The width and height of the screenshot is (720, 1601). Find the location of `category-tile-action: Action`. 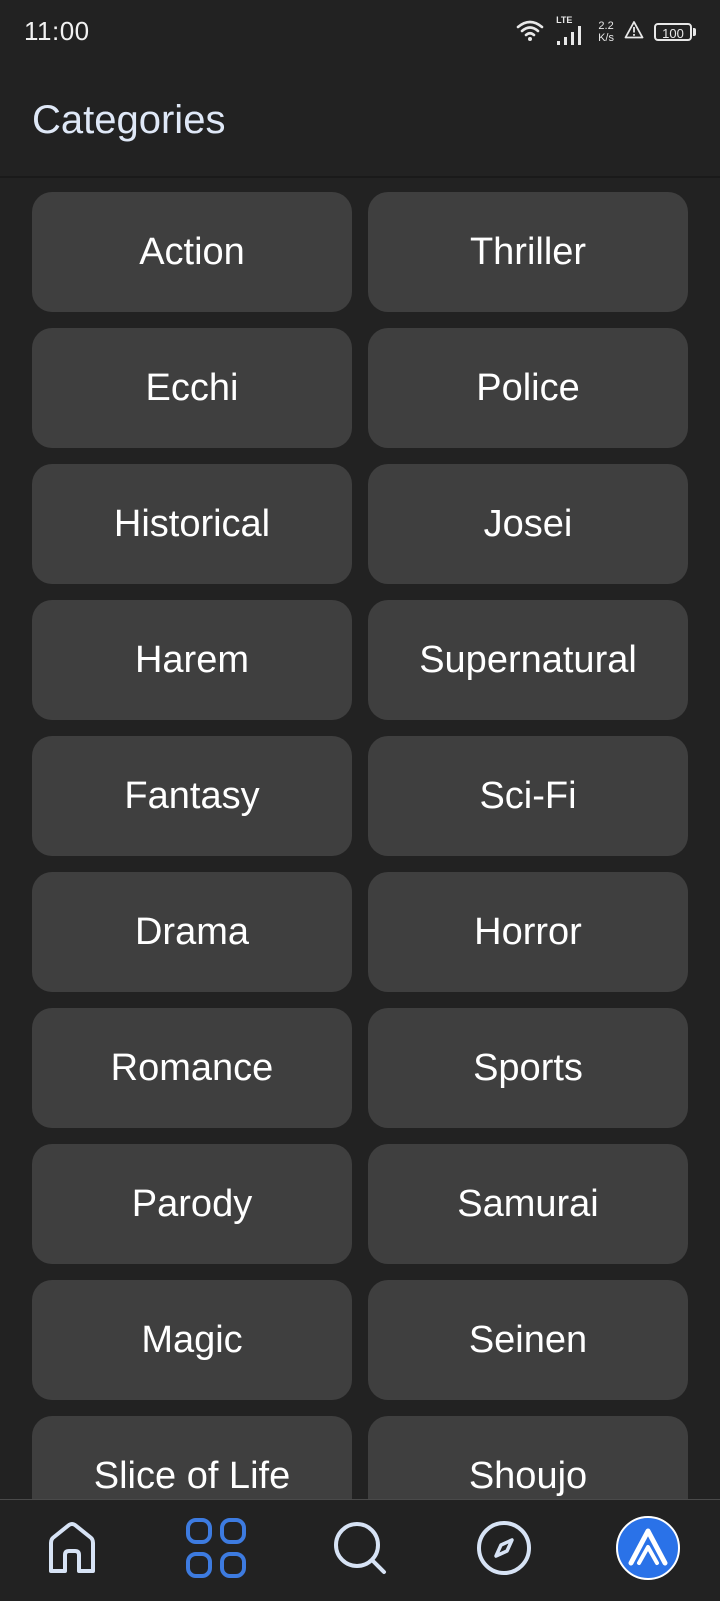

category-tile-action: Action is located at coordinates (192, 252).